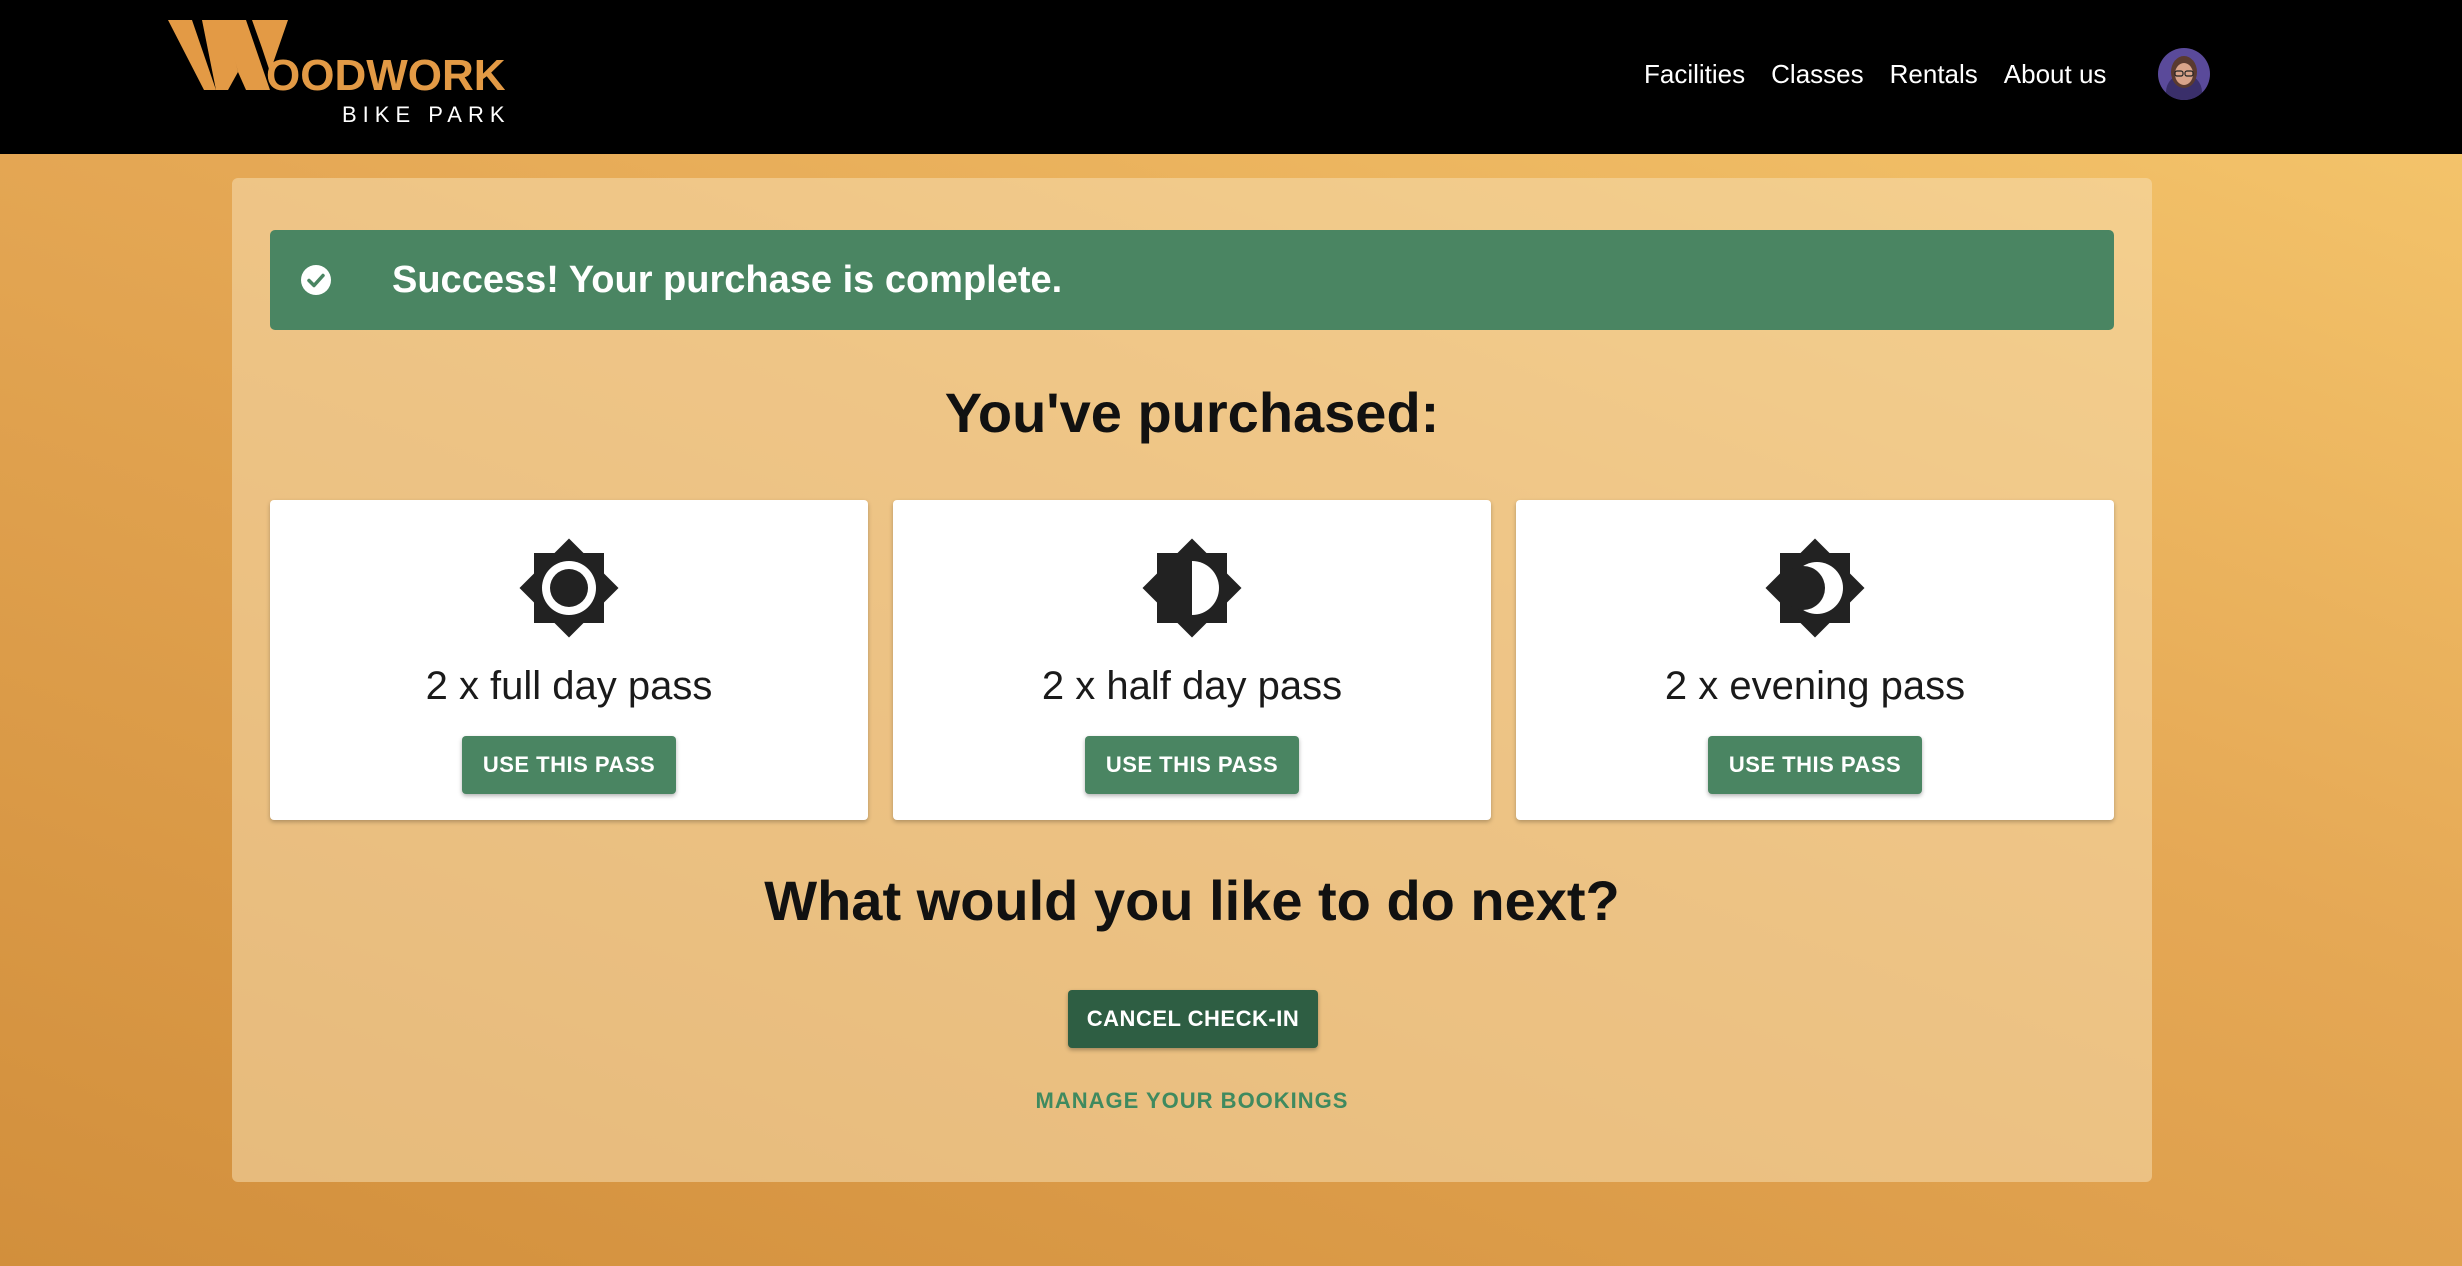 This screenshot has height=1266, width=2462. Describe the element at coordinates (1815, 660) in the screenshot. I see `pass-card-evening: 2 x evening pass USE THIS PASS` at that location.